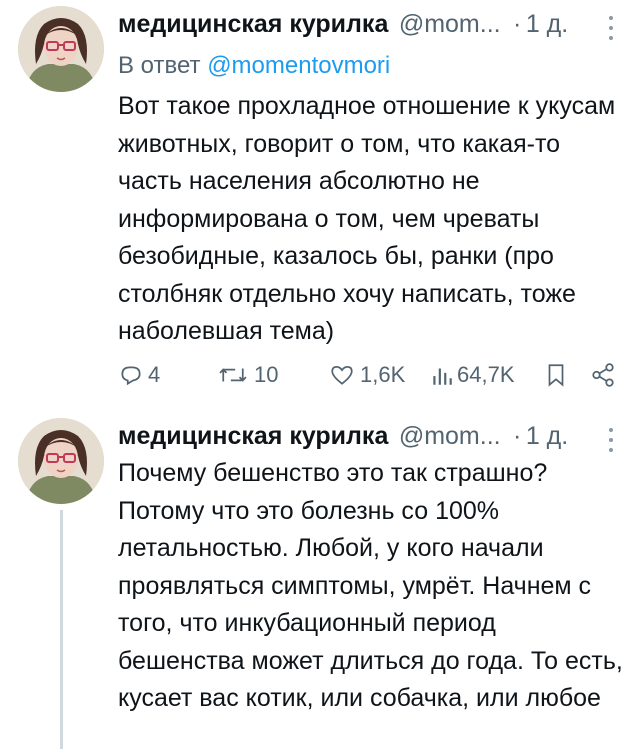  What do you see at coordinates (61, 629) in the screenshot?
I see `thread-line` at bounding box center [61, 629].